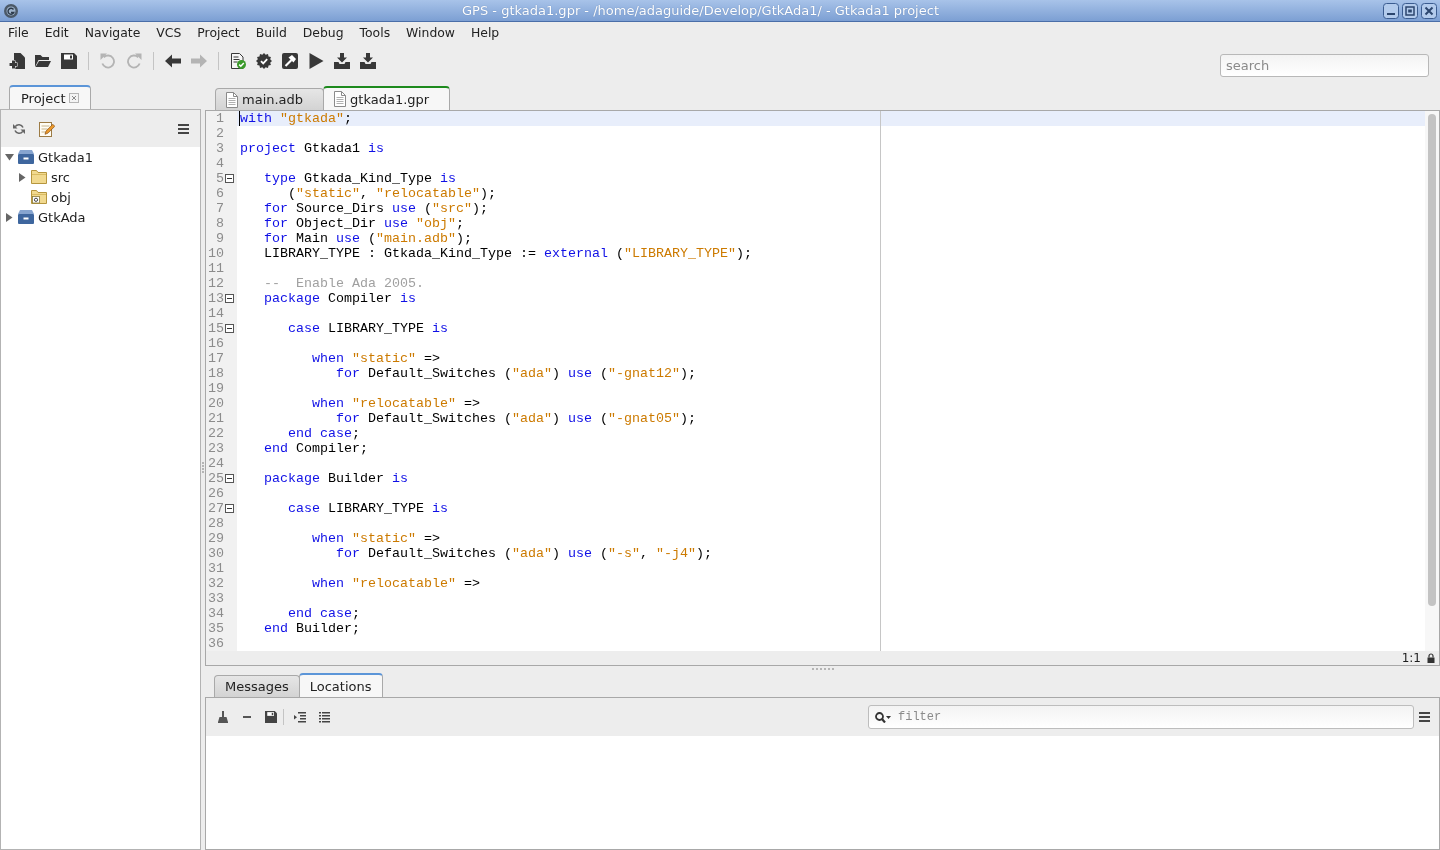 This screenshot has width=1440, height=850. Describe the element at coordinates (17, 61) in the screenshot. I see `new-file-icon` at that location.